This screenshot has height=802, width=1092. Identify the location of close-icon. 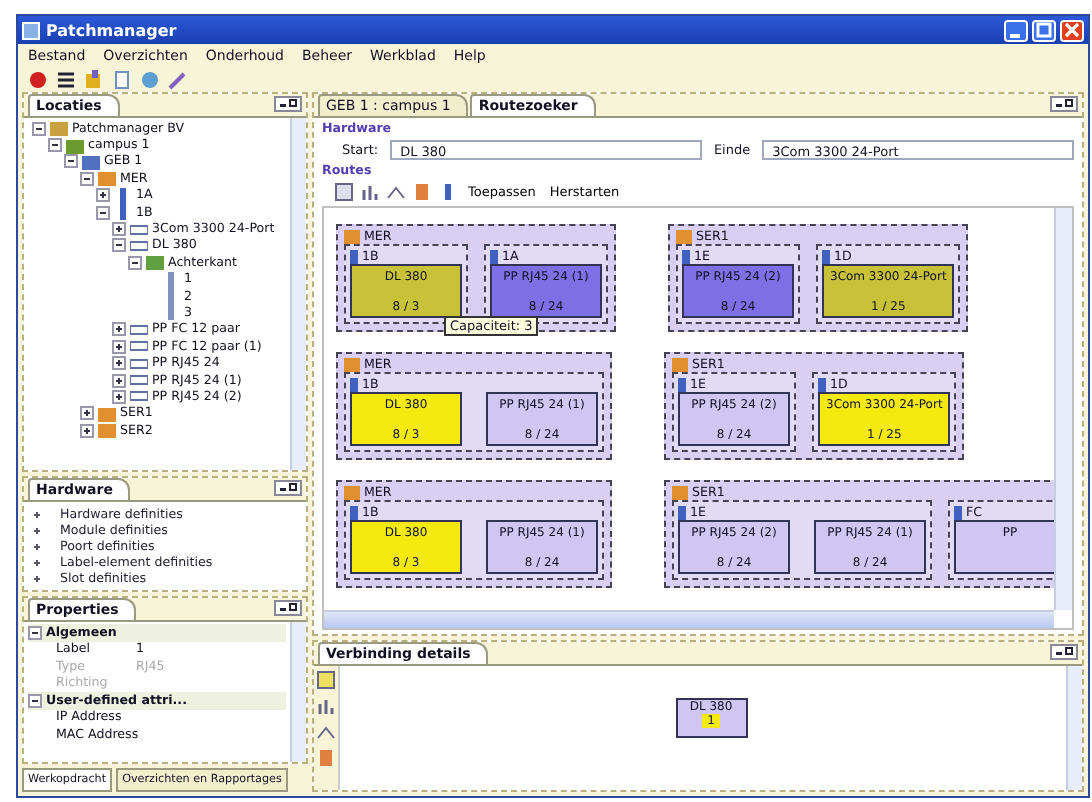
(1072, 30).